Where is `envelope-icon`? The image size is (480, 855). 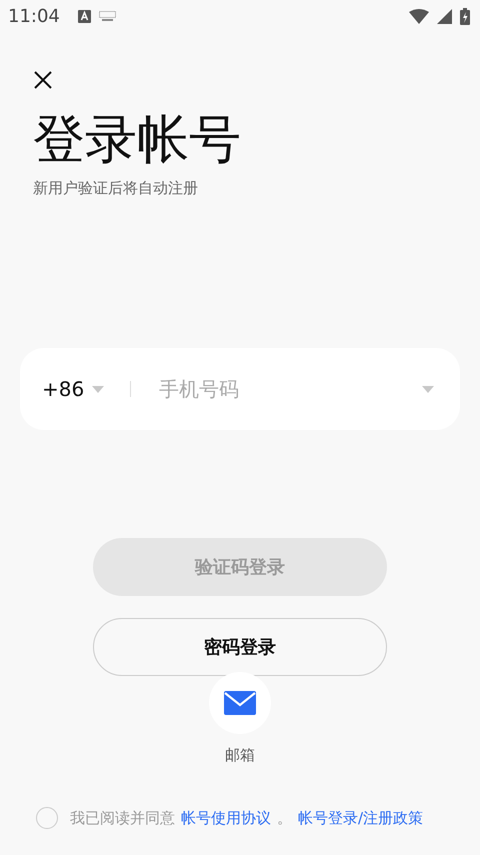
envelope-icon is located at coordinates (240, 703).